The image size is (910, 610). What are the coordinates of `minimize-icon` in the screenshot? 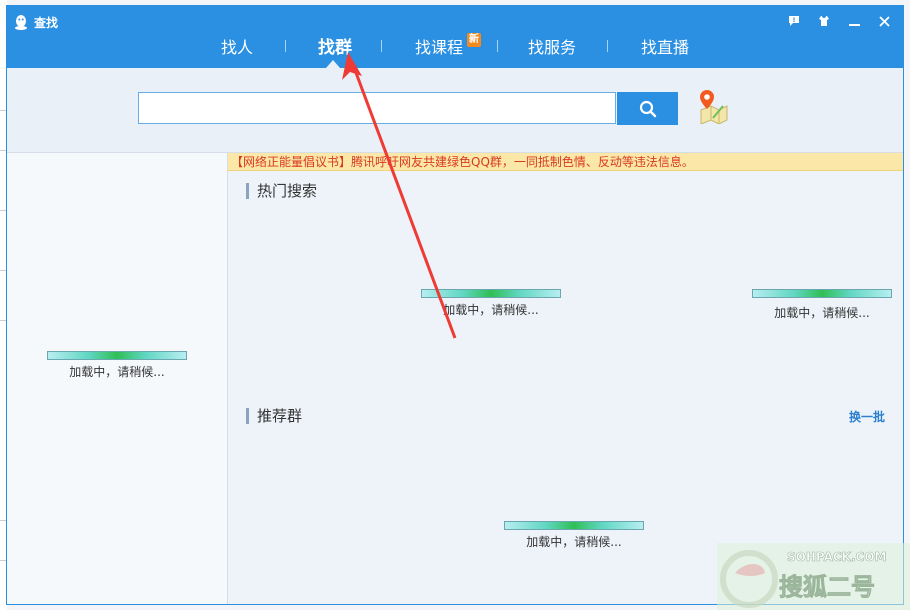 It's located at (854, 24).